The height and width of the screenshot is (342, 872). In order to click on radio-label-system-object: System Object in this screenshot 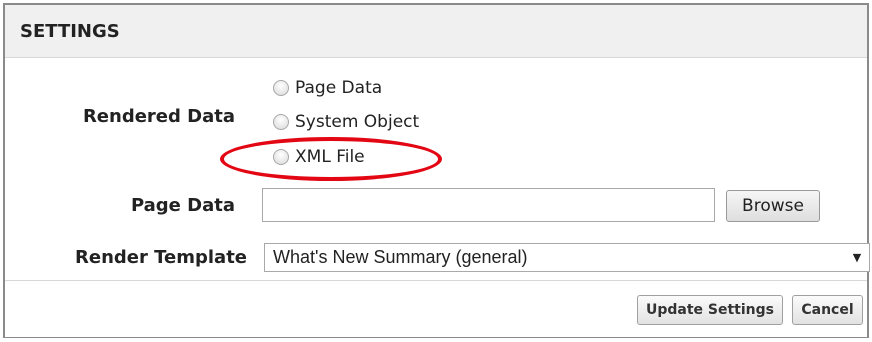, I will do `click(357, 122)`.